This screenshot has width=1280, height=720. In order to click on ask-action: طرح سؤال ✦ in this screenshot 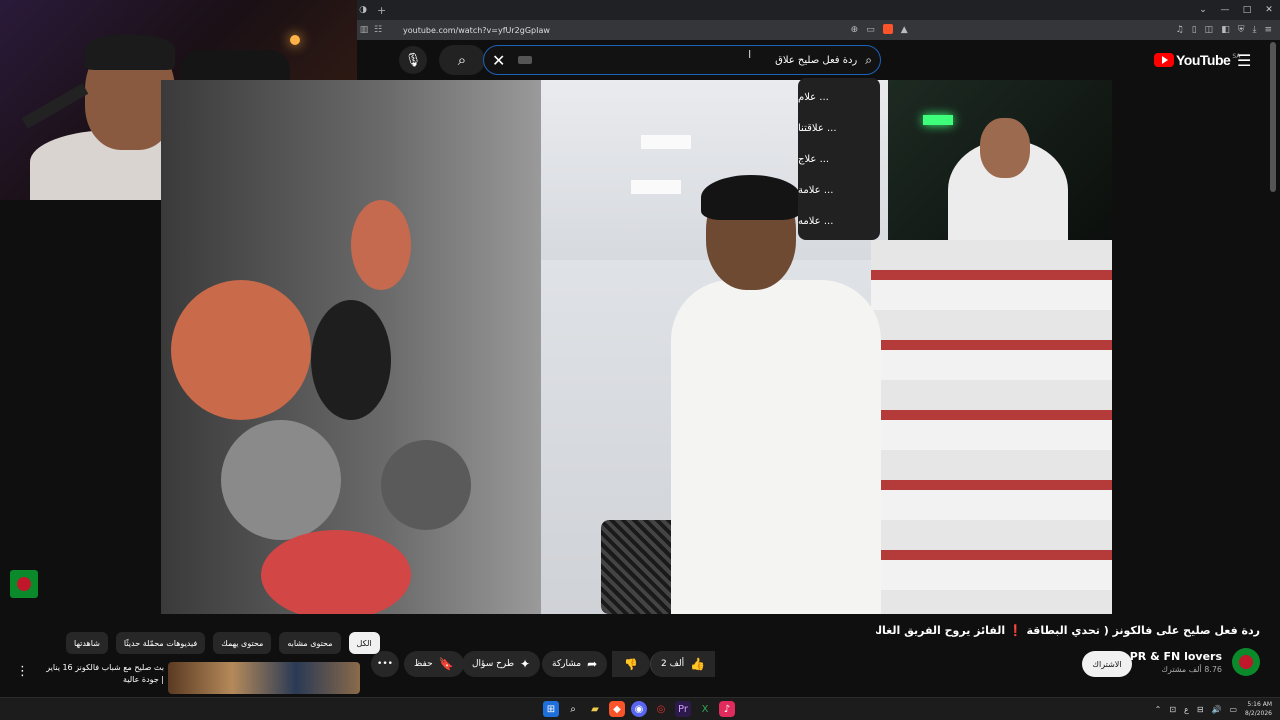, I will do `click(501, 664)`.